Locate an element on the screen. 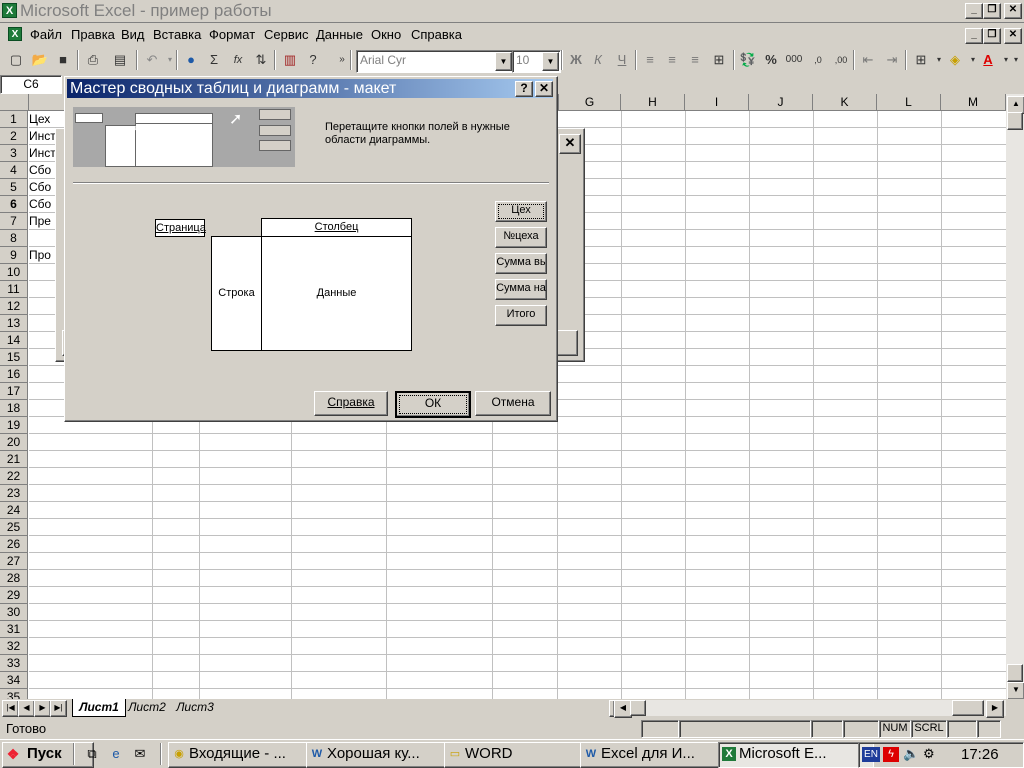 The width and height of the screenshot is (1024, 768). scroll-thumb is located at coordinates (1015, 121).